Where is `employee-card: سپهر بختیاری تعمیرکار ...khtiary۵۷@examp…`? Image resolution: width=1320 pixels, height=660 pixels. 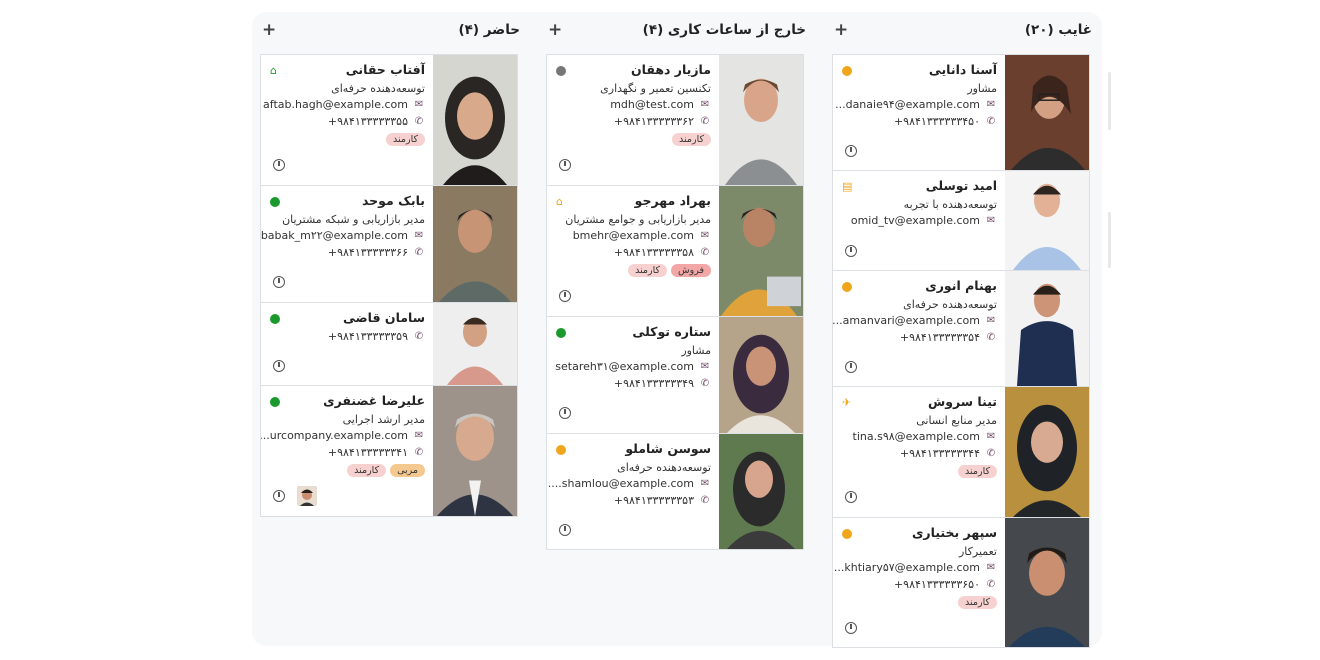
employee-card: سپهر بختیاری تعمیرکار ...khtiary۵۷@examp… is located at coordinates (961, 582).